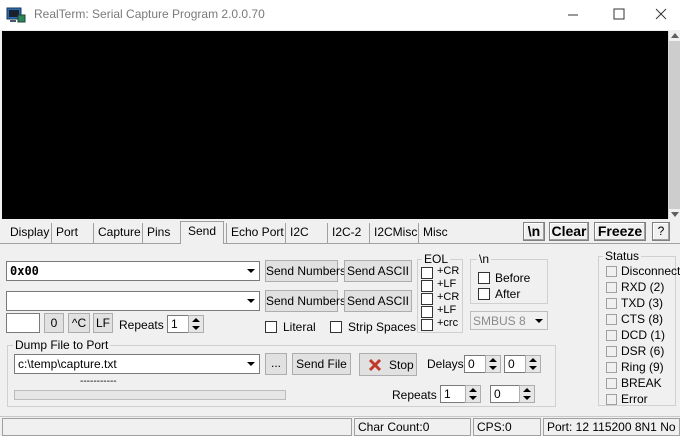 Image resolution: width=680 pixels, height=436 pixels. I want to click on literal-checkbox, so click(271, 327).